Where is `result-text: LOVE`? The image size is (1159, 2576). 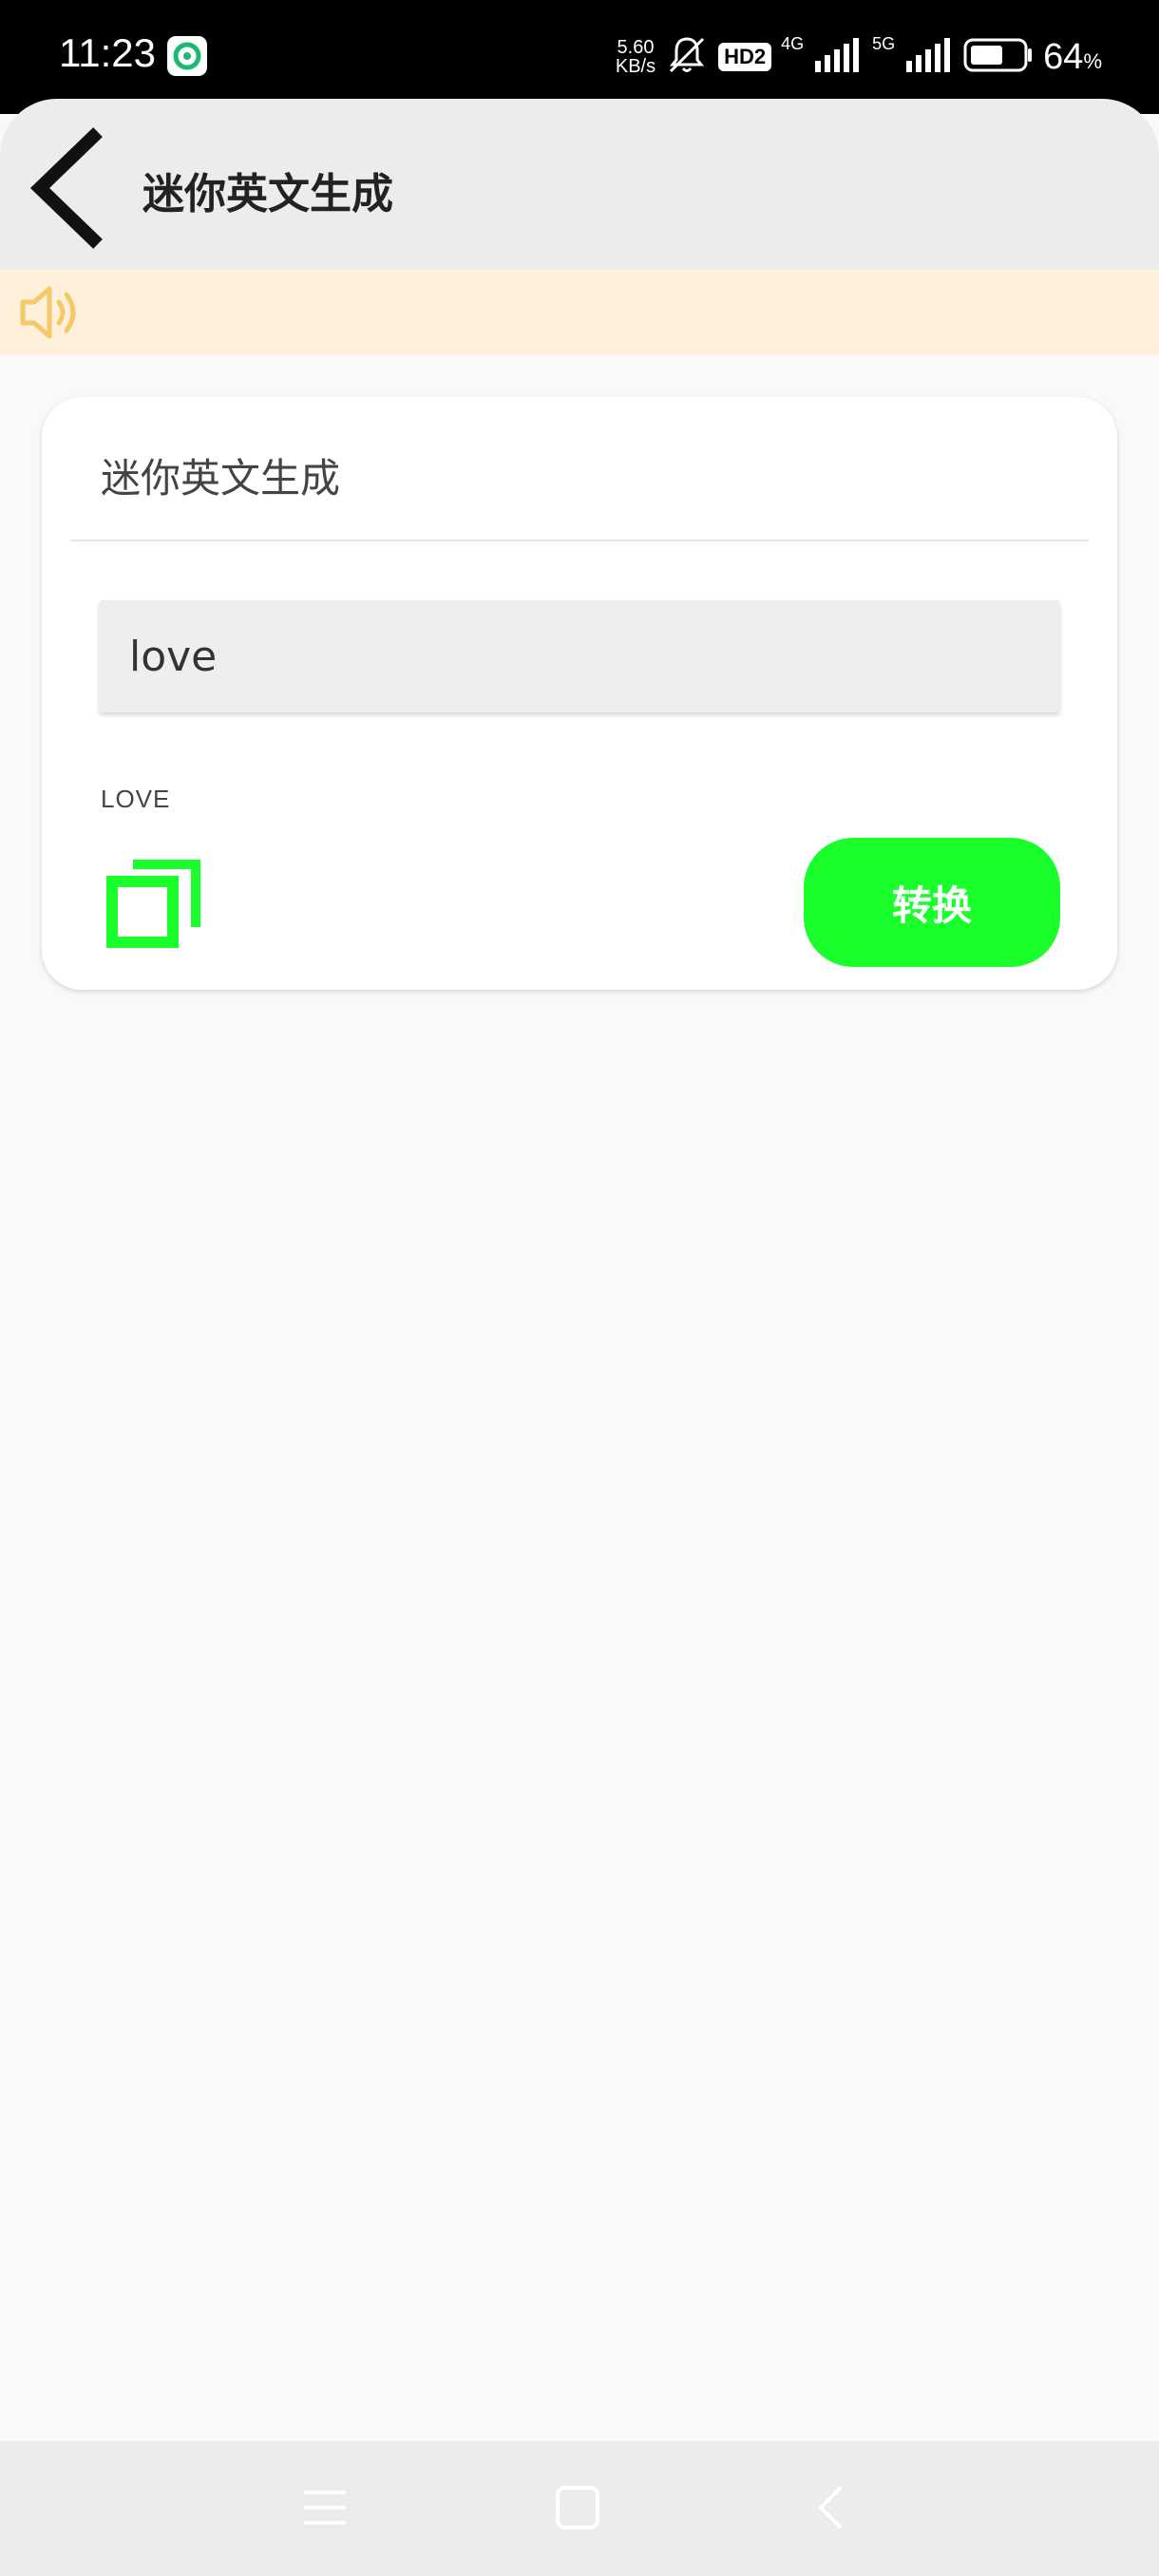 result-text: LOVE is located at coordinates (136, 799).